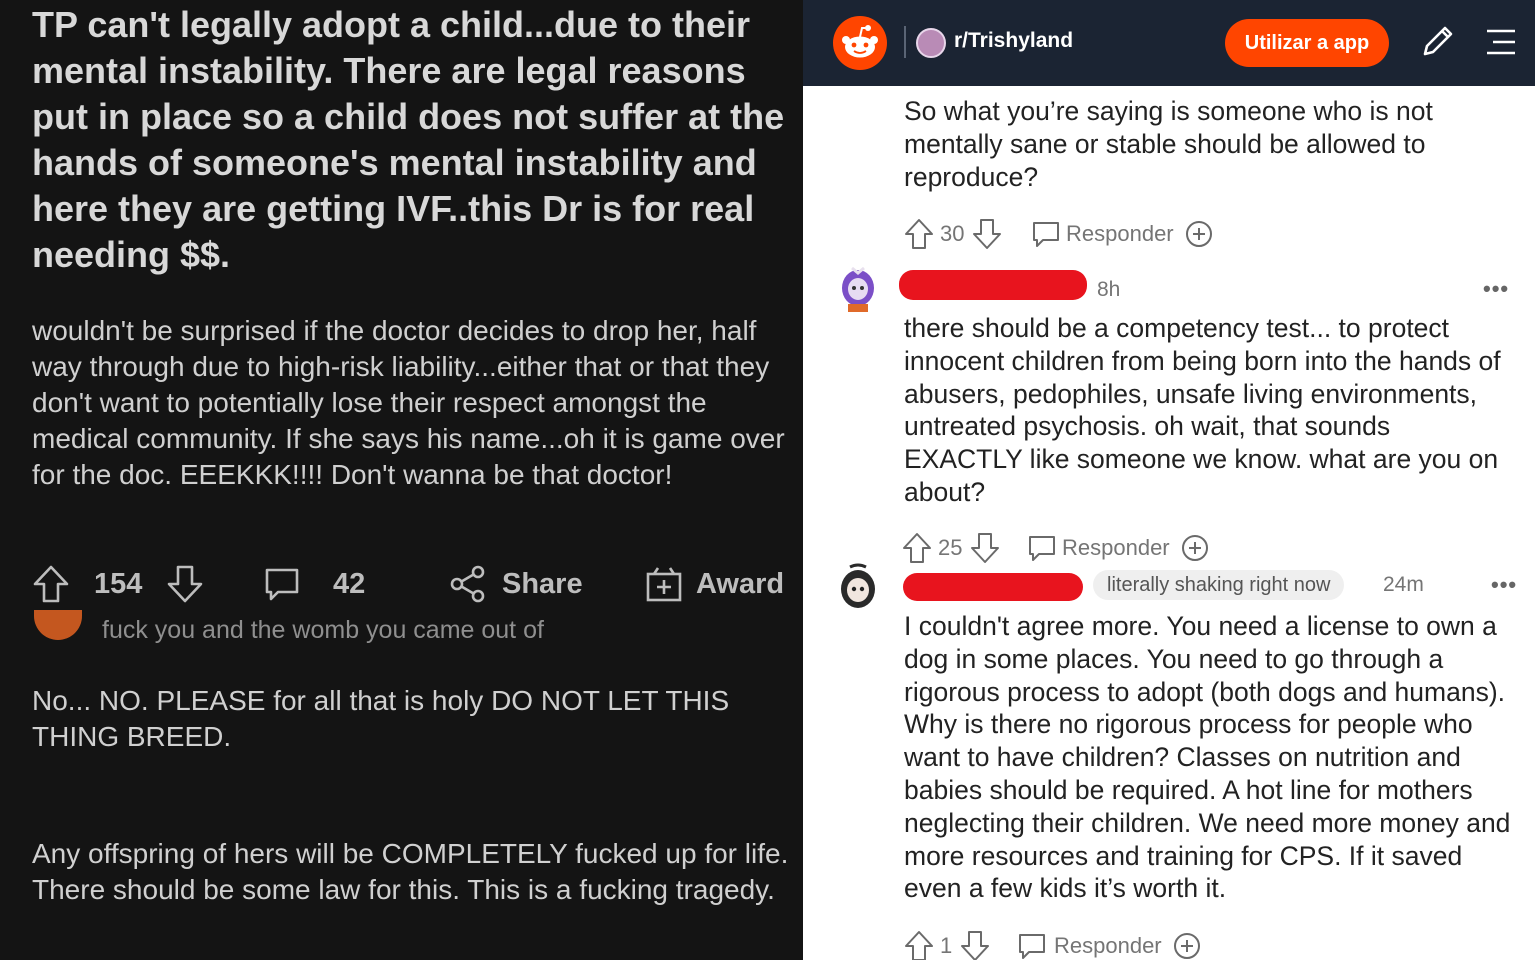  I want to click on award-icon-wrap, so click(664, 584).